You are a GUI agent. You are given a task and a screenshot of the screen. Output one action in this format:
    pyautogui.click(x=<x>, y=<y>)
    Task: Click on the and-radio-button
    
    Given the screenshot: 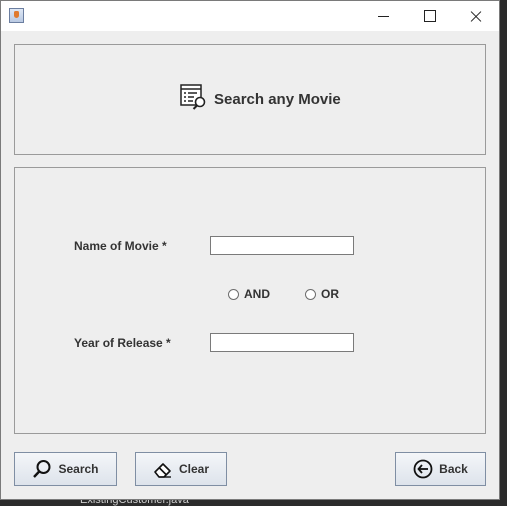 What is the action you would take?
    pyautogui.click(x=233, y=294)
    